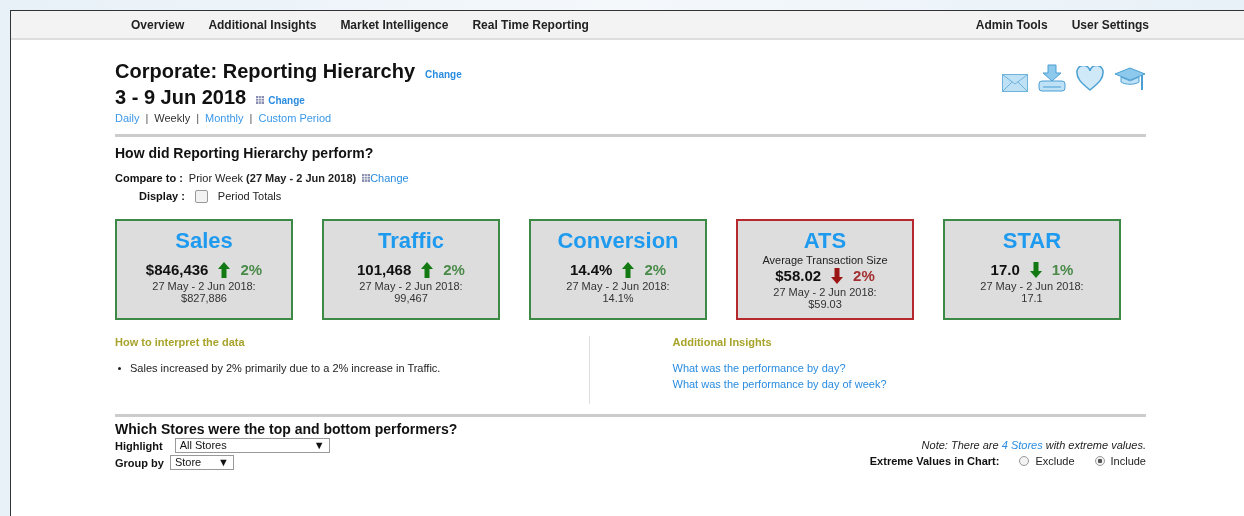 This screenshot has width=1244, height=516. What do you see at coordinates (139, 462) in the screenshot?
I see `group-by-label: Group by` at bounding box center [139, 462].